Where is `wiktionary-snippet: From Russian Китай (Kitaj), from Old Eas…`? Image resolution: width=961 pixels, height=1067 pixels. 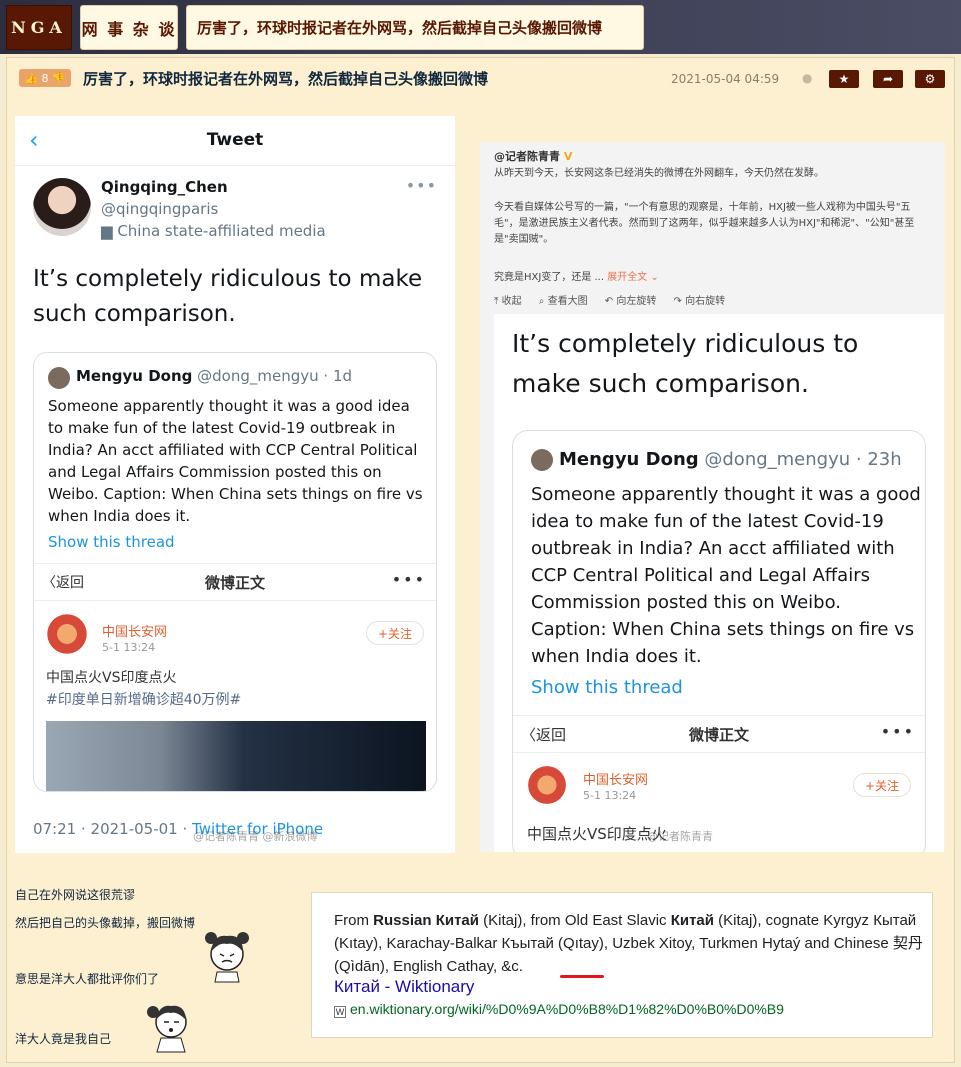 wiktionary-snippet: From Russian Китай (Kitaj), from Old Eas… is located at coordinates (622, 965).